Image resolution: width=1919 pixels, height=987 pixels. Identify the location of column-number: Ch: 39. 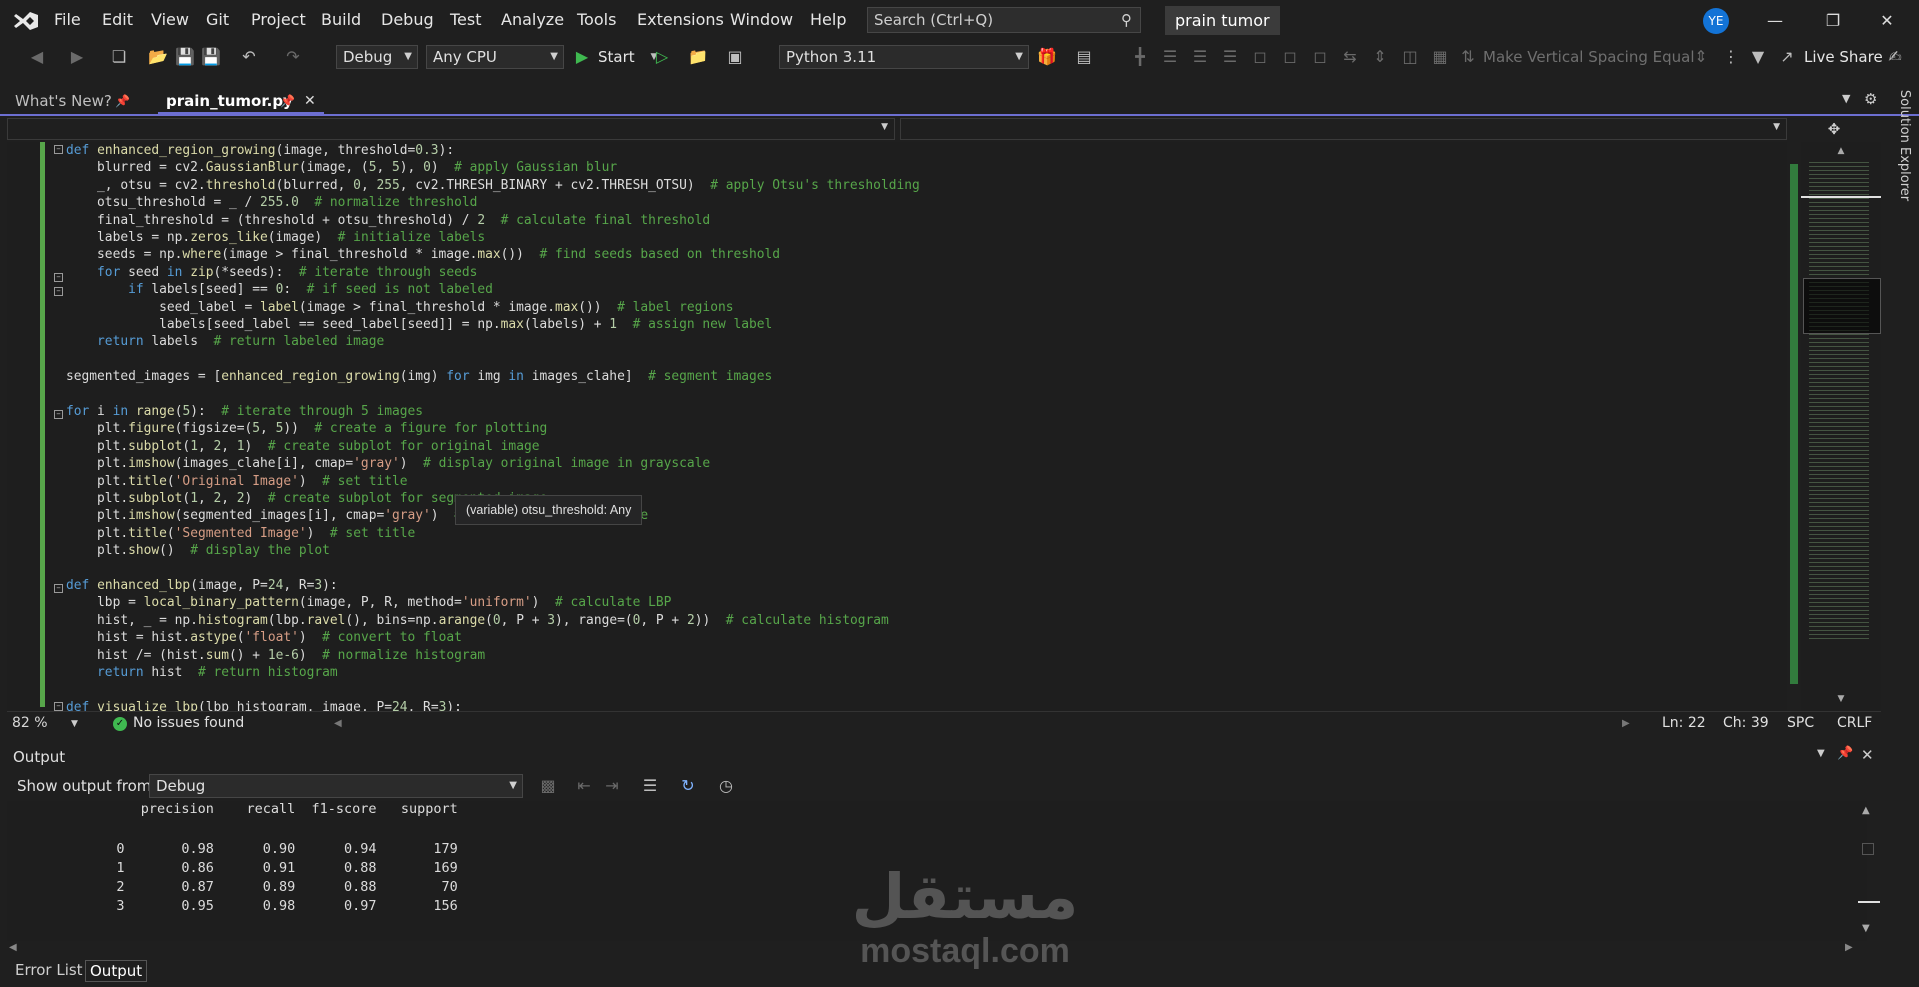
(1746, 723).